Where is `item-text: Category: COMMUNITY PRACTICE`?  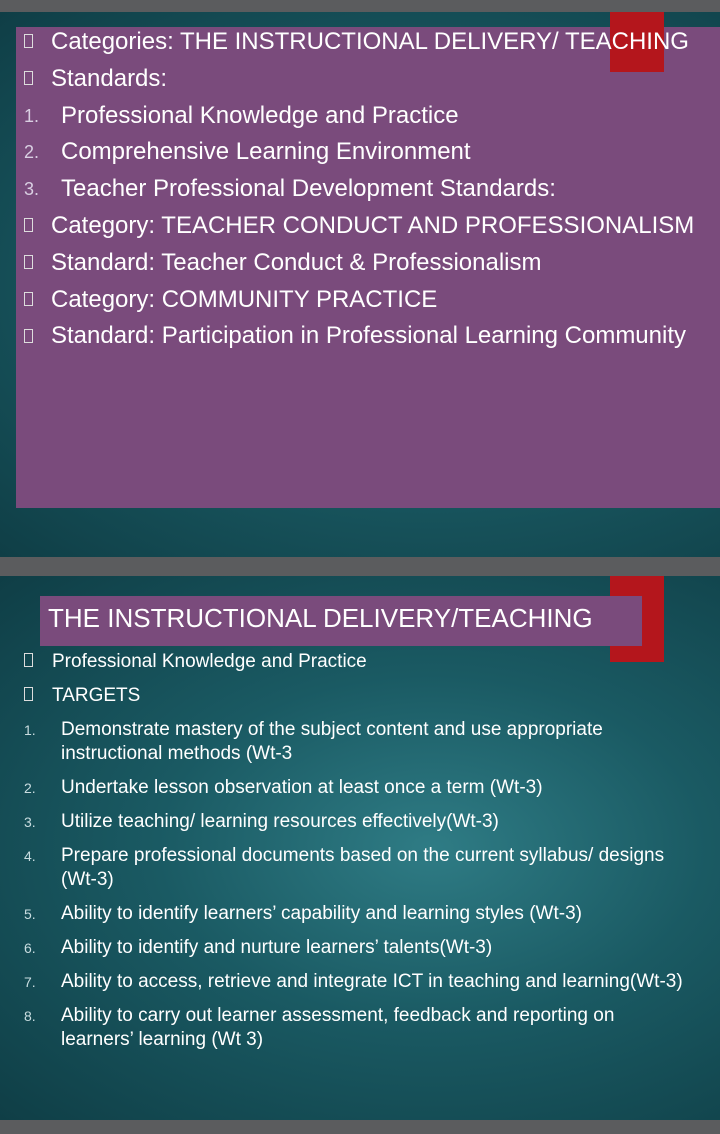
item-text: Category: COMMUNITY PRACTICE is located at coordinates (244, 299).